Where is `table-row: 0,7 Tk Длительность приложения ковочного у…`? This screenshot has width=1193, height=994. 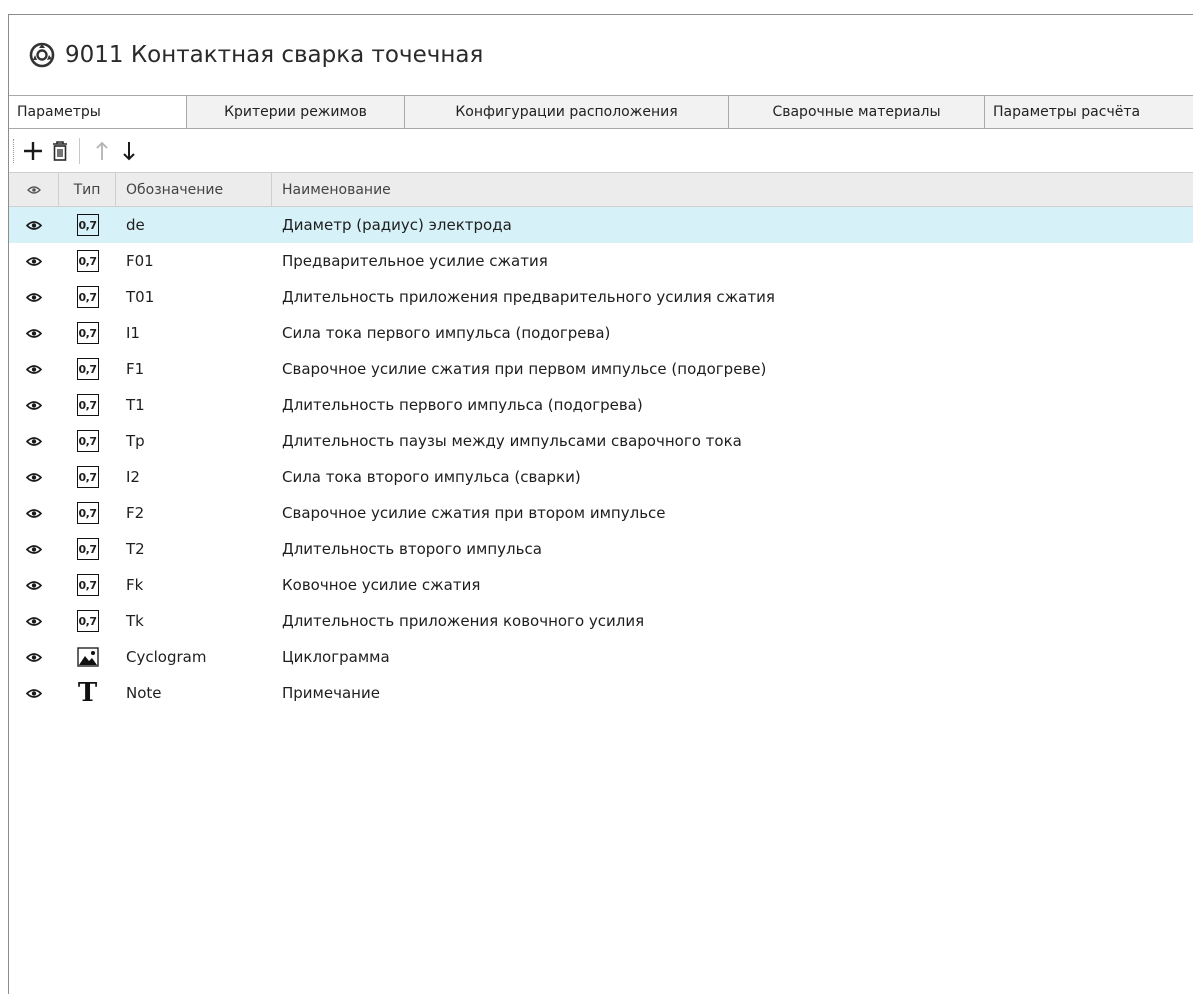
table-row: 0,7 Tk Длительность приложения ковочного у… is located at coordinates (601, 621).